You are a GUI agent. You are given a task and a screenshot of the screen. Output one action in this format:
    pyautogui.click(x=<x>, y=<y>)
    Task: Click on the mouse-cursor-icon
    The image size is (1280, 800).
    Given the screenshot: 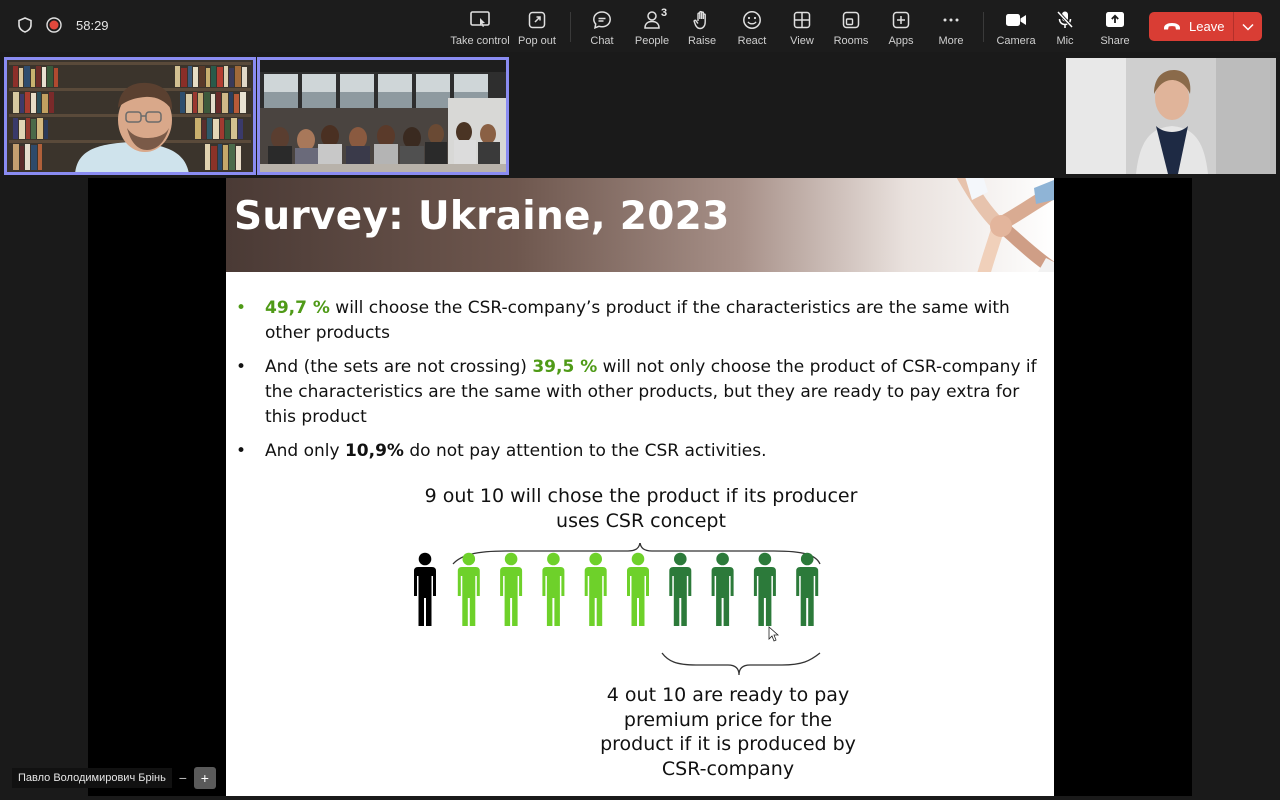 What is the action you would take?
    pyautogui.click(x=774, y=634)
    